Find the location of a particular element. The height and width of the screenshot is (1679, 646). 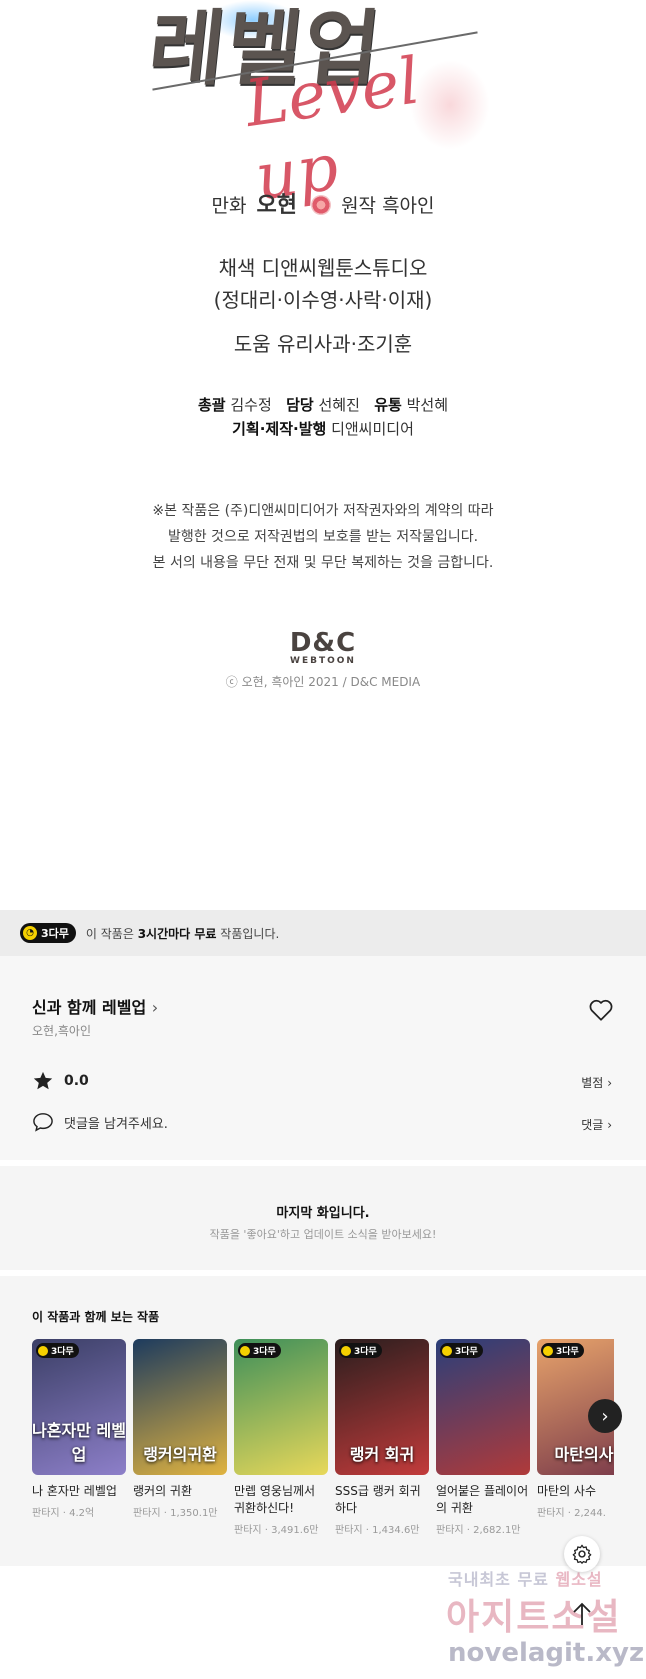

free-info-text: 이 작품은 3시간마다 무료 작품입니다. is located at coordinates (182, 933).